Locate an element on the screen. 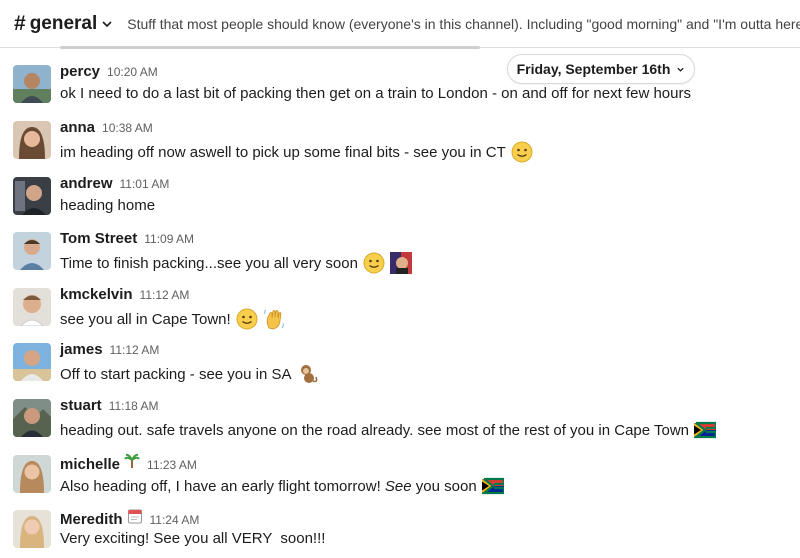 The image size is (800, 558). timestamp: 11:01 AM is located at coordinates (145, 184).